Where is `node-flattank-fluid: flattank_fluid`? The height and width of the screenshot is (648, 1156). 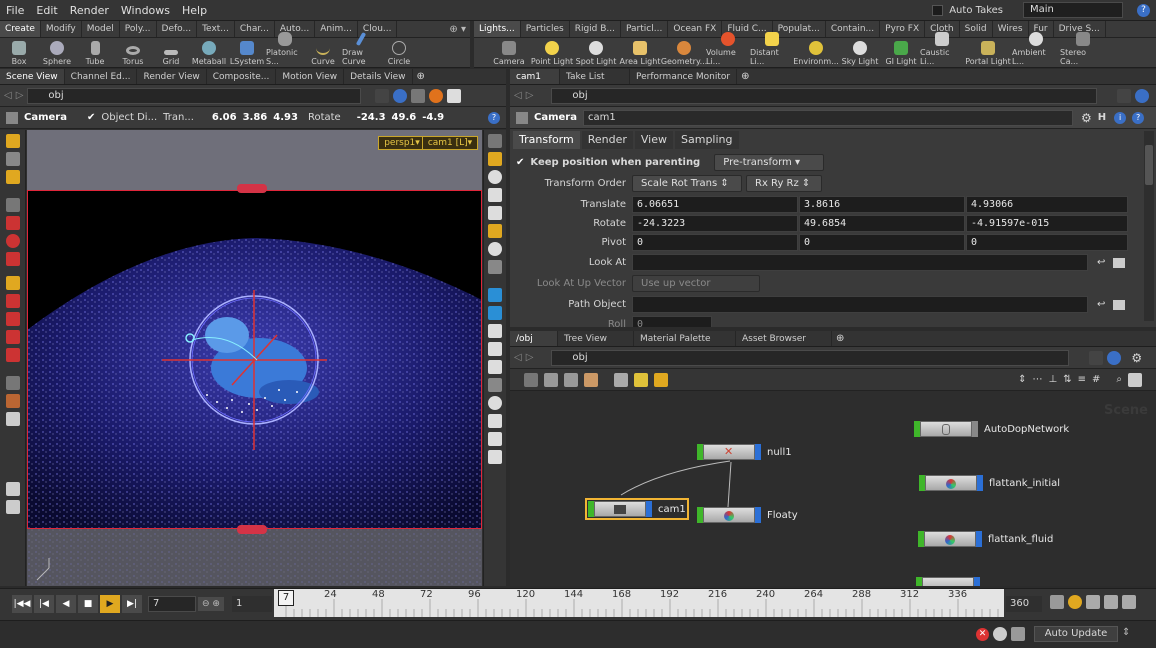
node-flattank-fluid: flattank_fluid is located at coordinates (985, 539).